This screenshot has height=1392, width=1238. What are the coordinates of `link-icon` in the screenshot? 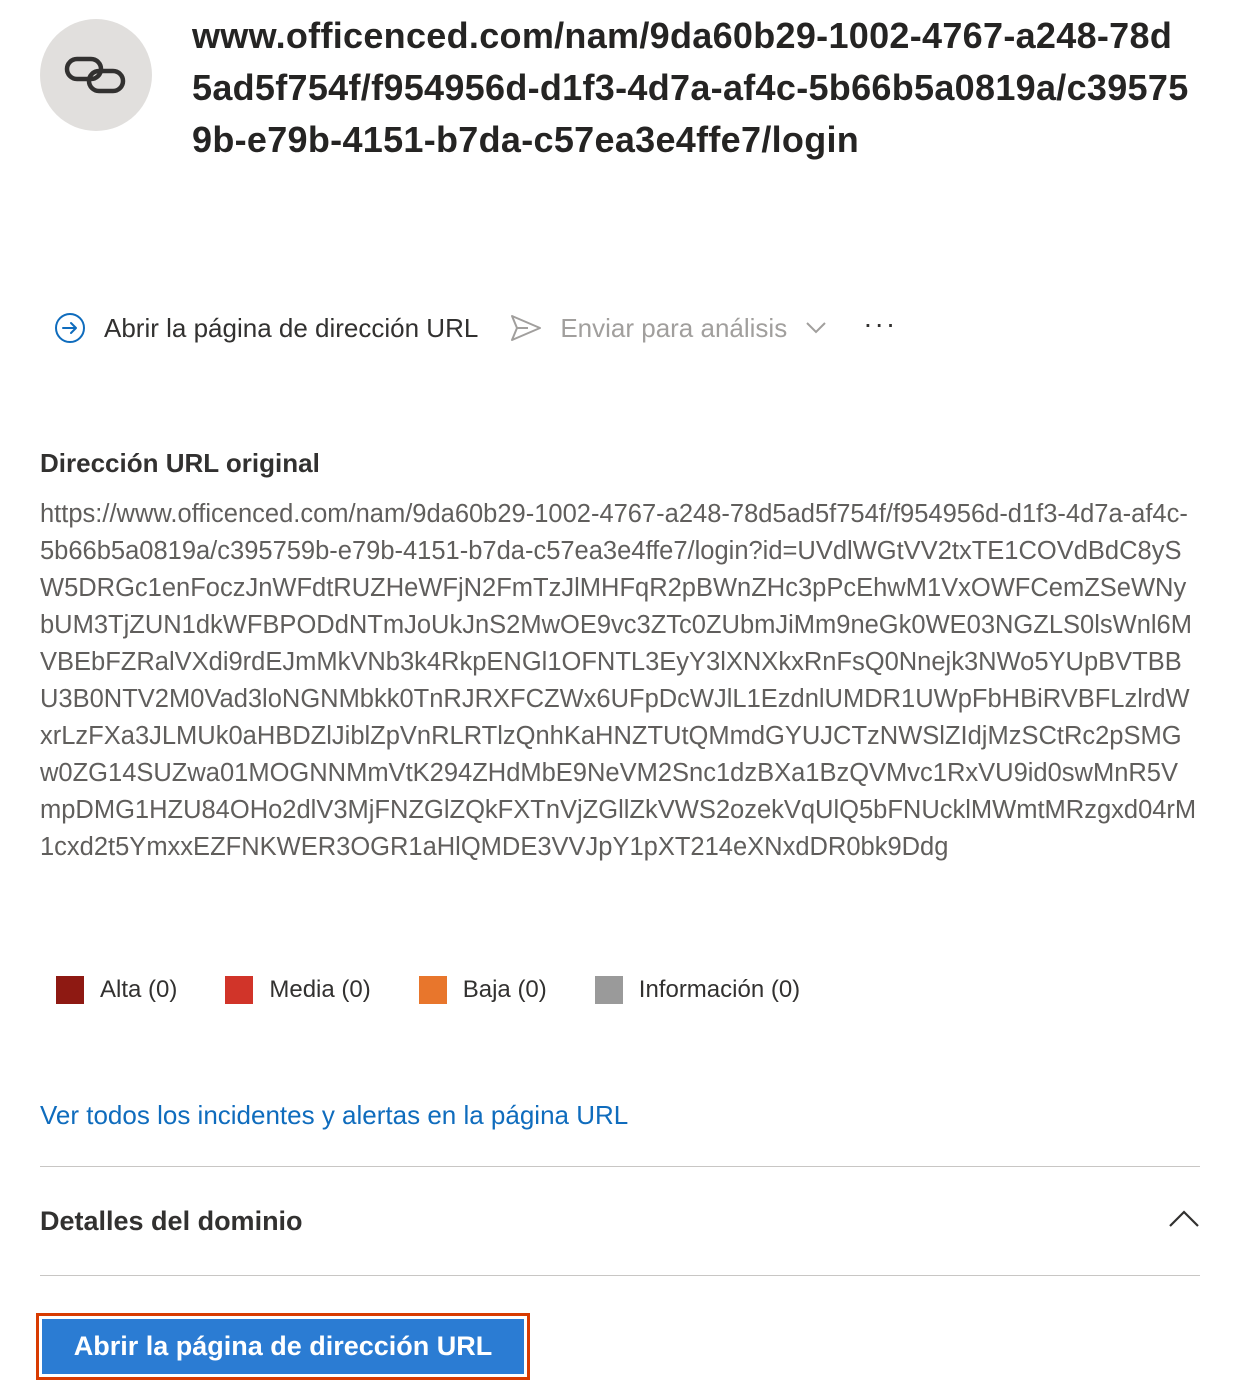 It's located at (95, 75).